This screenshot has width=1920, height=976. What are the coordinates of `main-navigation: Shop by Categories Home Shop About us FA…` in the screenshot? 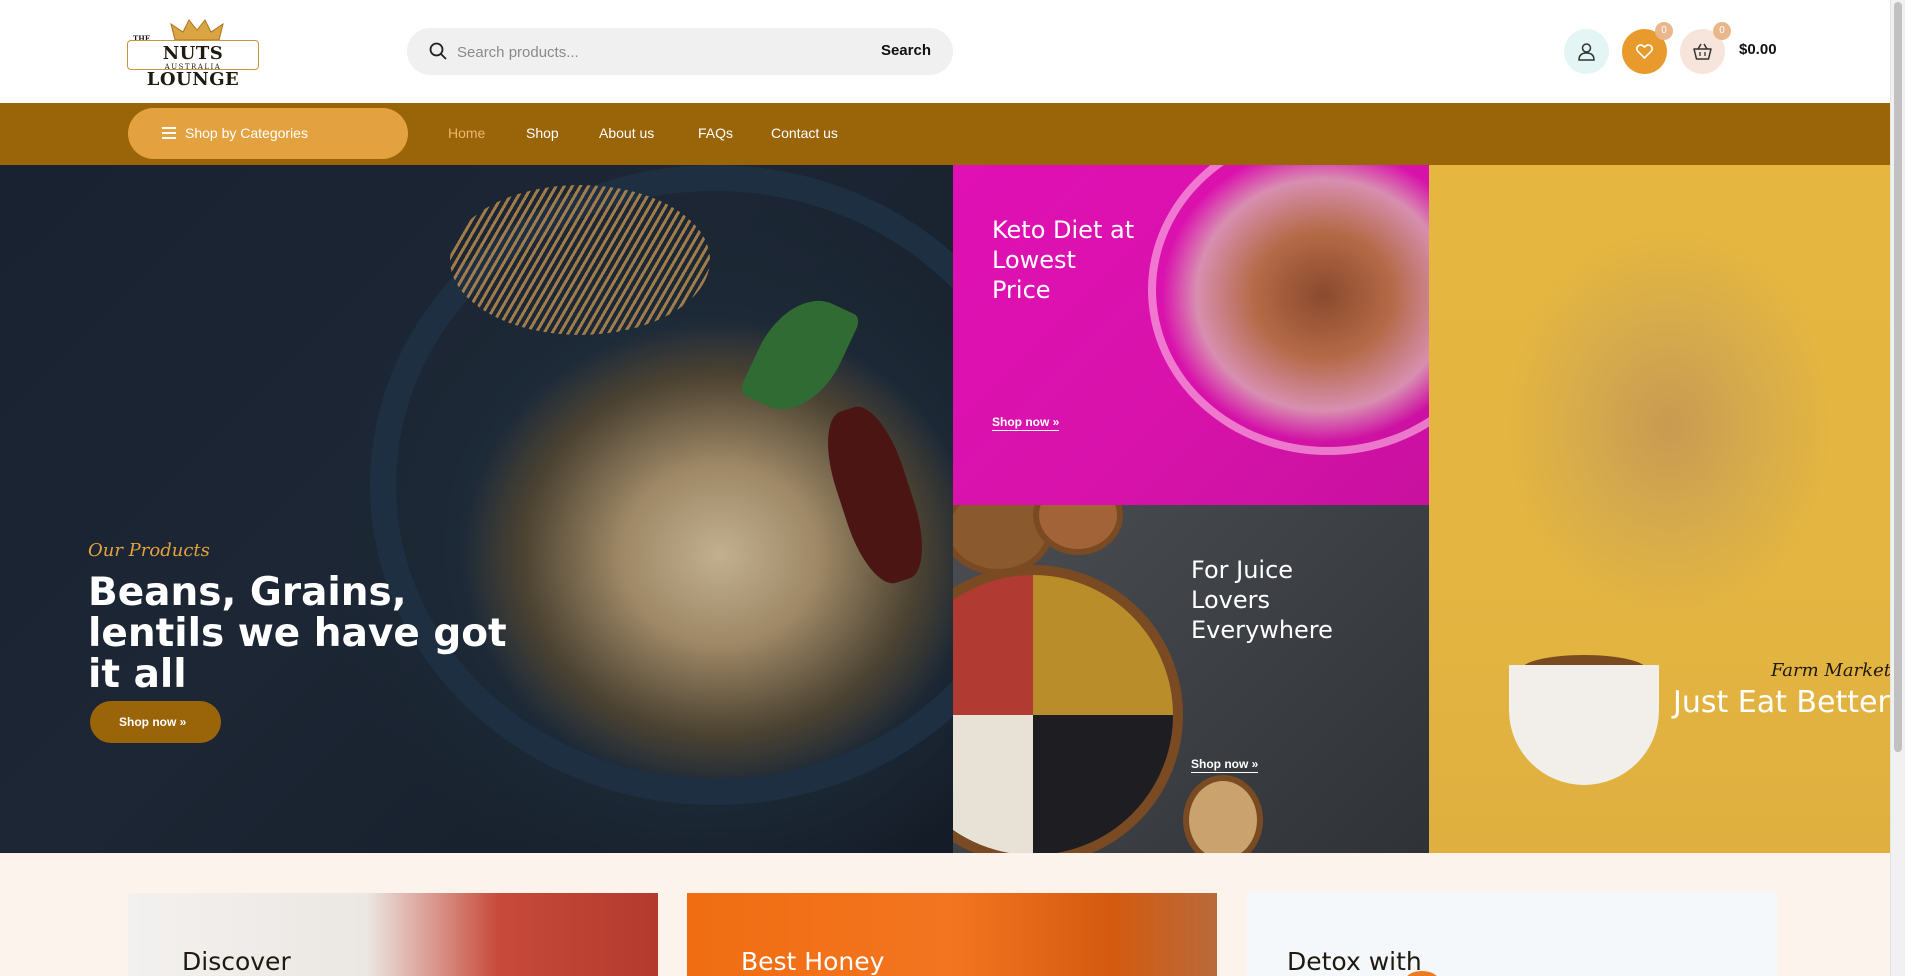 It's located at (952, 134).